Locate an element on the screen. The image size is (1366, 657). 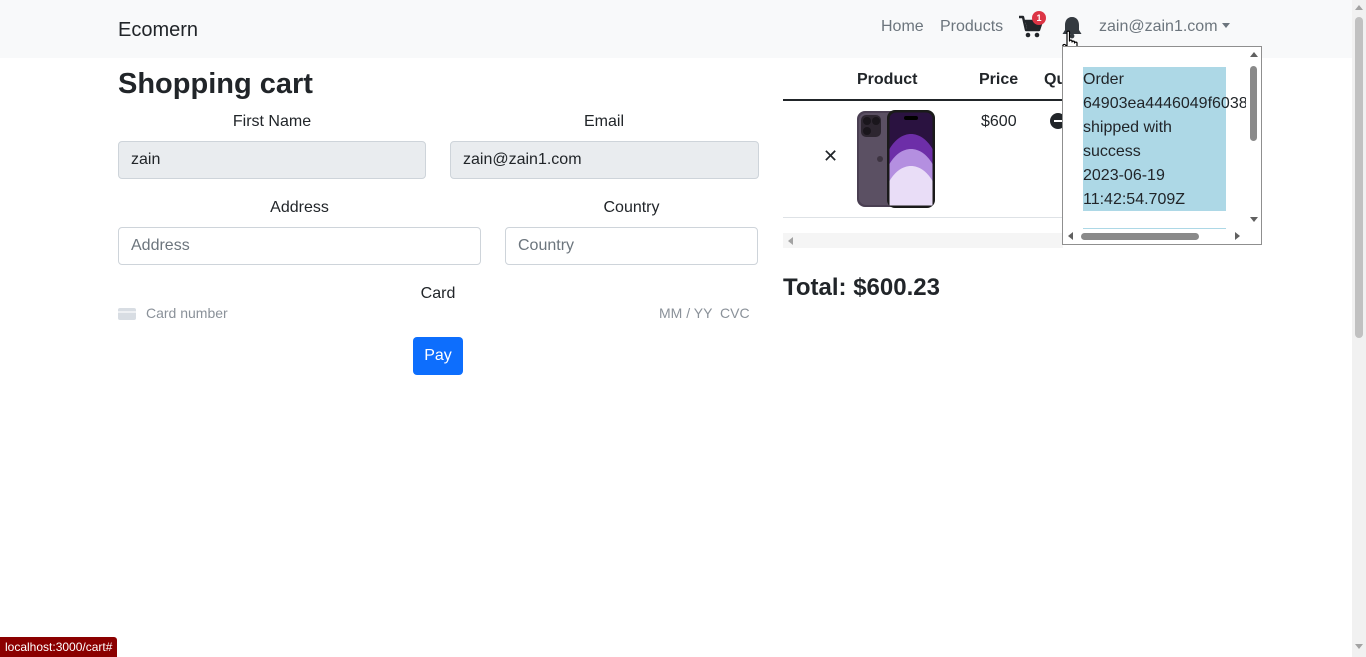
notification-line: 2023-06-19 is located at coordinates (1124, 175).